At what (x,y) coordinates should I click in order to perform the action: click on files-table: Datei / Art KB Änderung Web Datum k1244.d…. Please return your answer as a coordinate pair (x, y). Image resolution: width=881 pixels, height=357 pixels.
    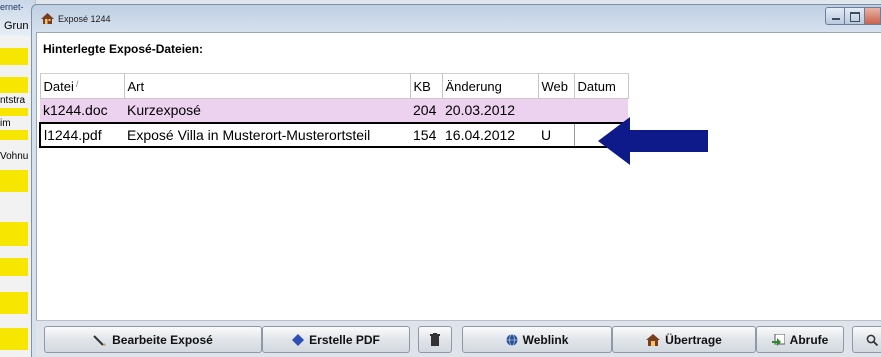
    Looking at the image, I should click on (334, 110).